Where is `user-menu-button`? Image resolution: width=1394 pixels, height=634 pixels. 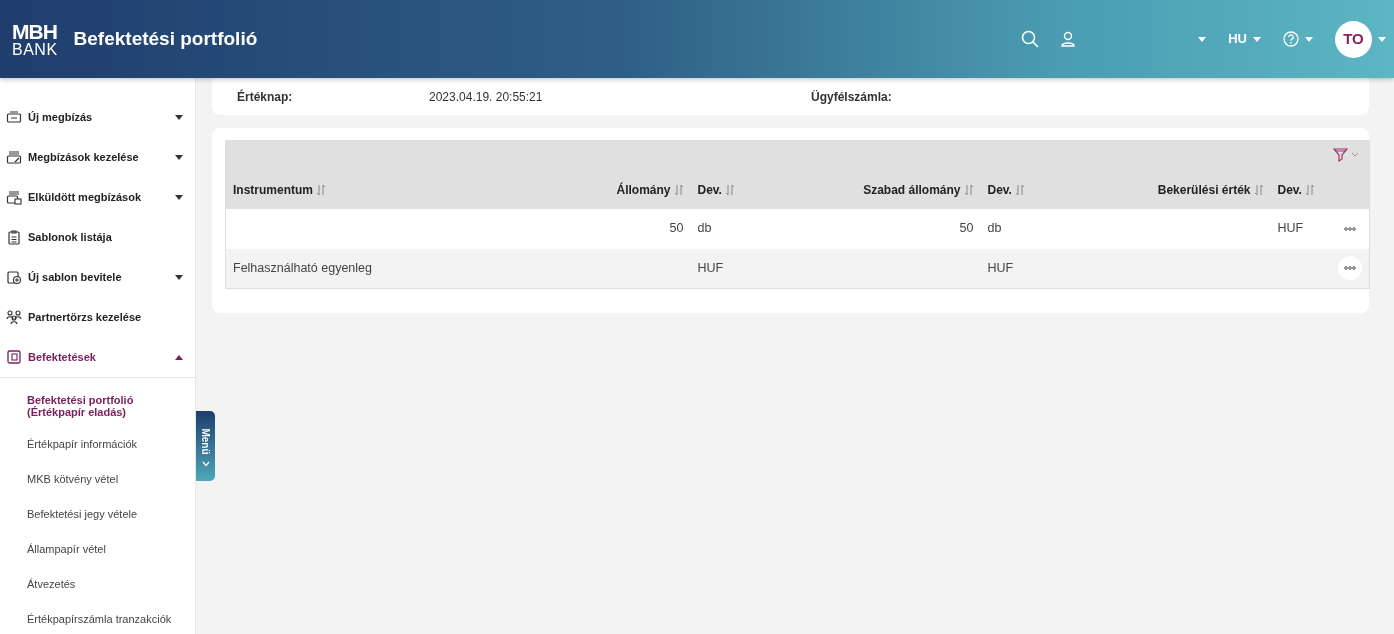 user-menu-button is located at coordinates (1134, 39).